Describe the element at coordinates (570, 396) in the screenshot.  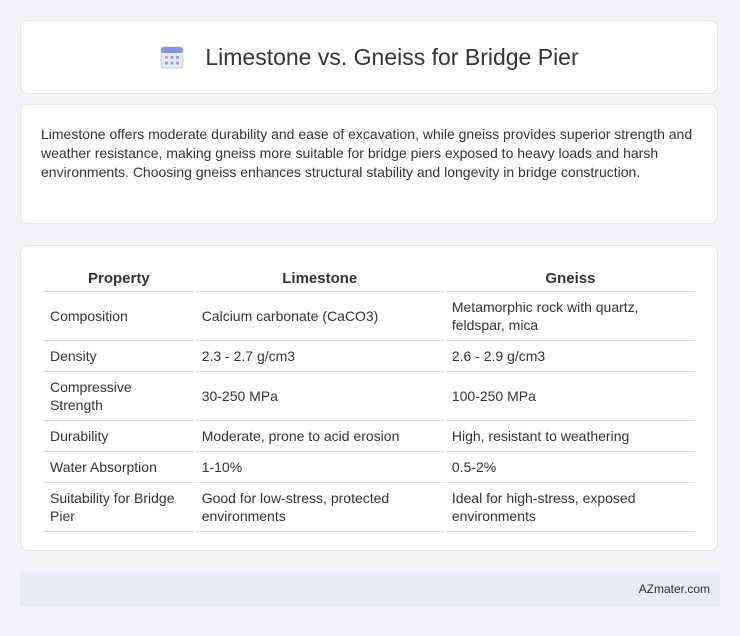
I see `table-cell: 100-250 MPa` at that location.